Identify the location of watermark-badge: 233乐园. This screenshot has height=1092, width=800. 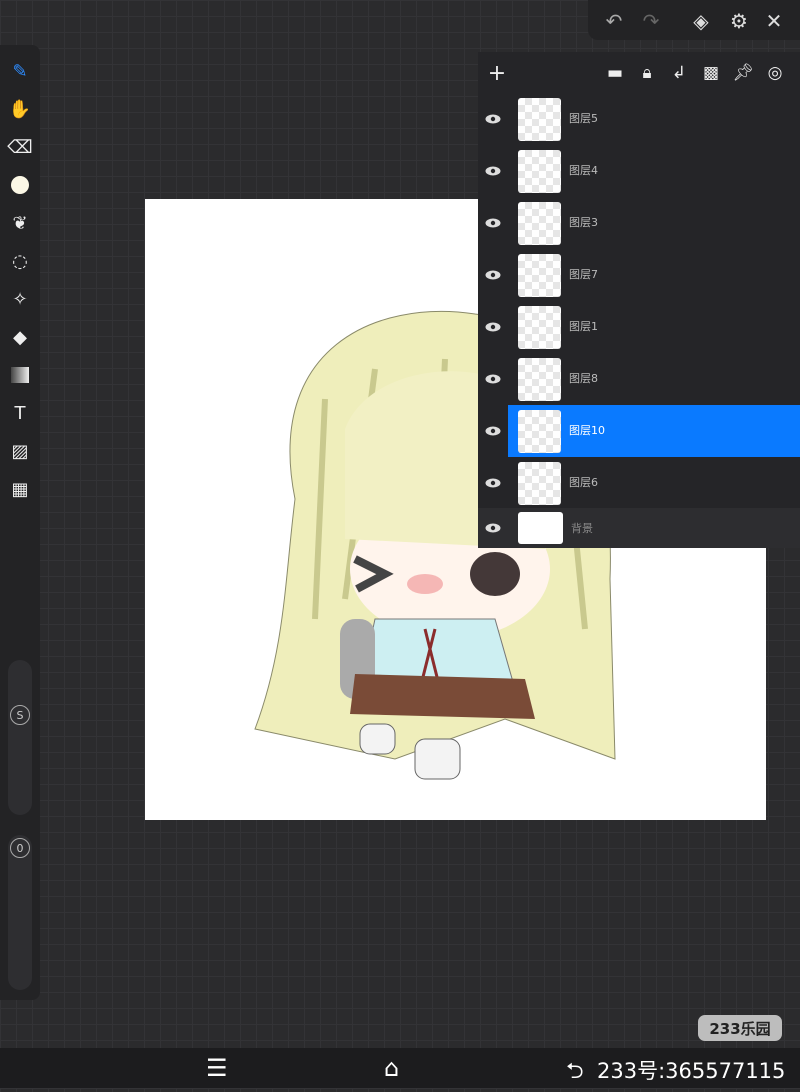
(740, 1028).